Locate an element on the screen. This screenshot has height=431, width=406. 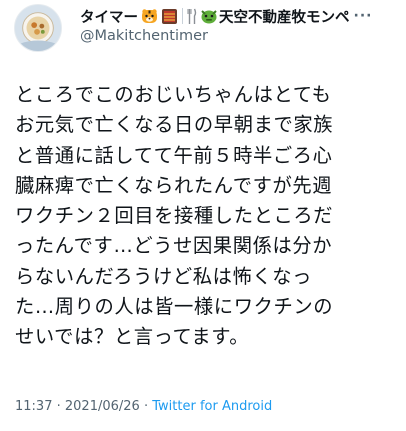
tweet-date: 2021/06/26 is located at coordinates (102, 406).